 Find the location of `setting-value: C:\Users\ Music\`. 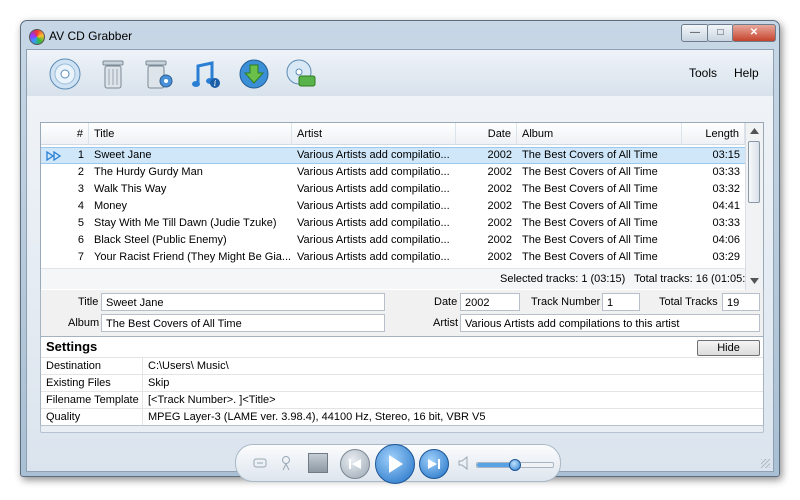

setting-value: C:\Users\ Music\ is located at coordinates (455, 366).